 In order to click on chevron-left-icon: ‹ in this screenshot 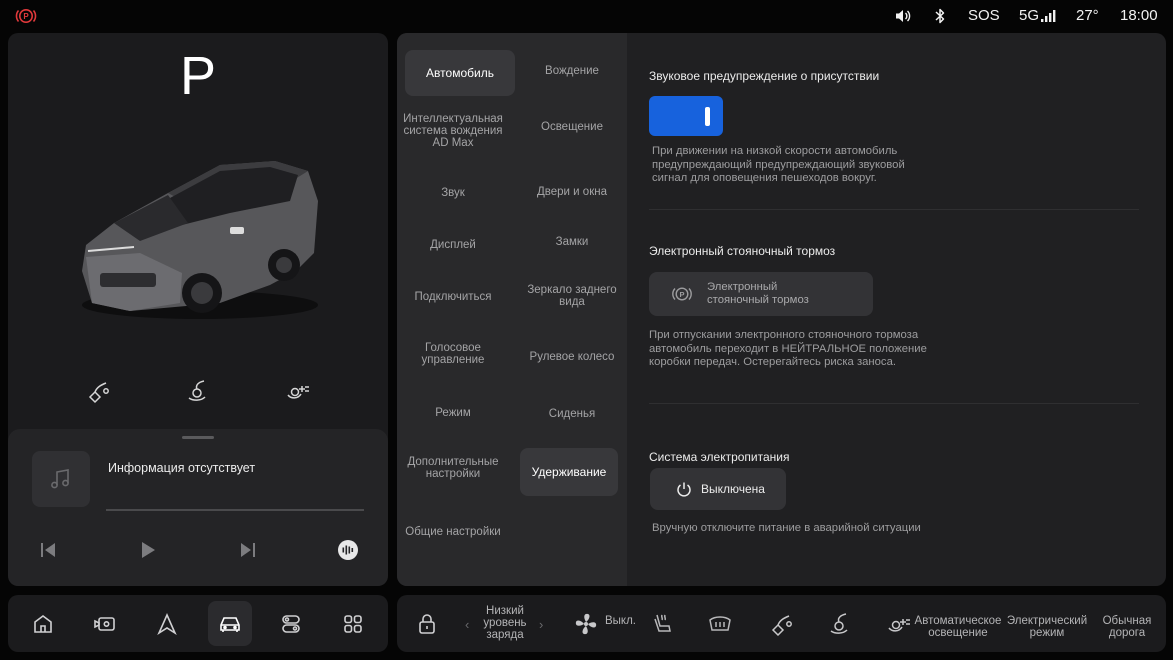, I will do `click(467, 624)`.